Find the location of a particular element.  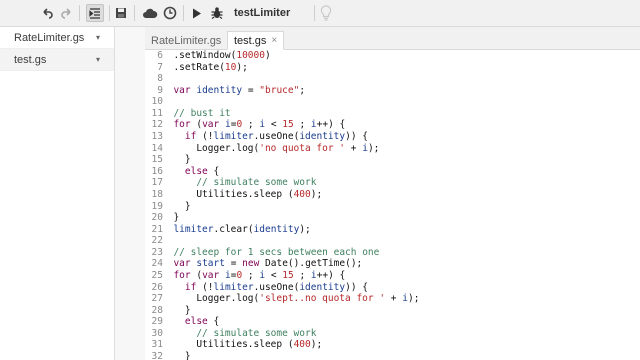

code-text: // simulate some work is located at coordinates (256, 183).